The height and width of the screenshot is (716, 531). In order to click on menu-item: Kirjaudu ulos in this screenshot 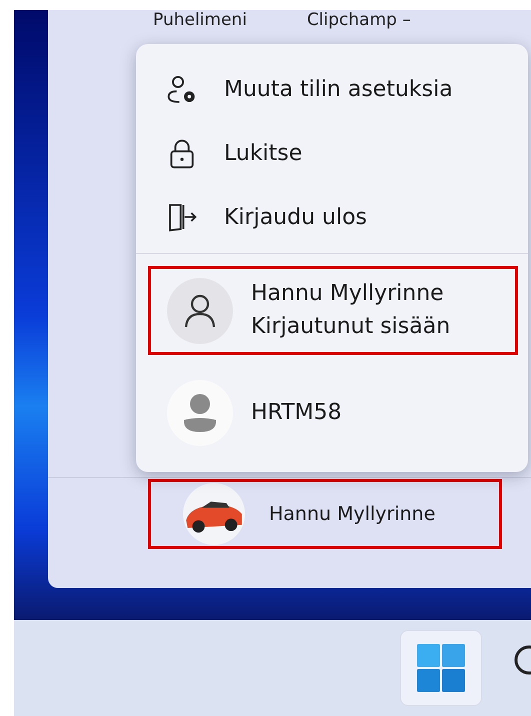, I will do `click(332, 217)`.